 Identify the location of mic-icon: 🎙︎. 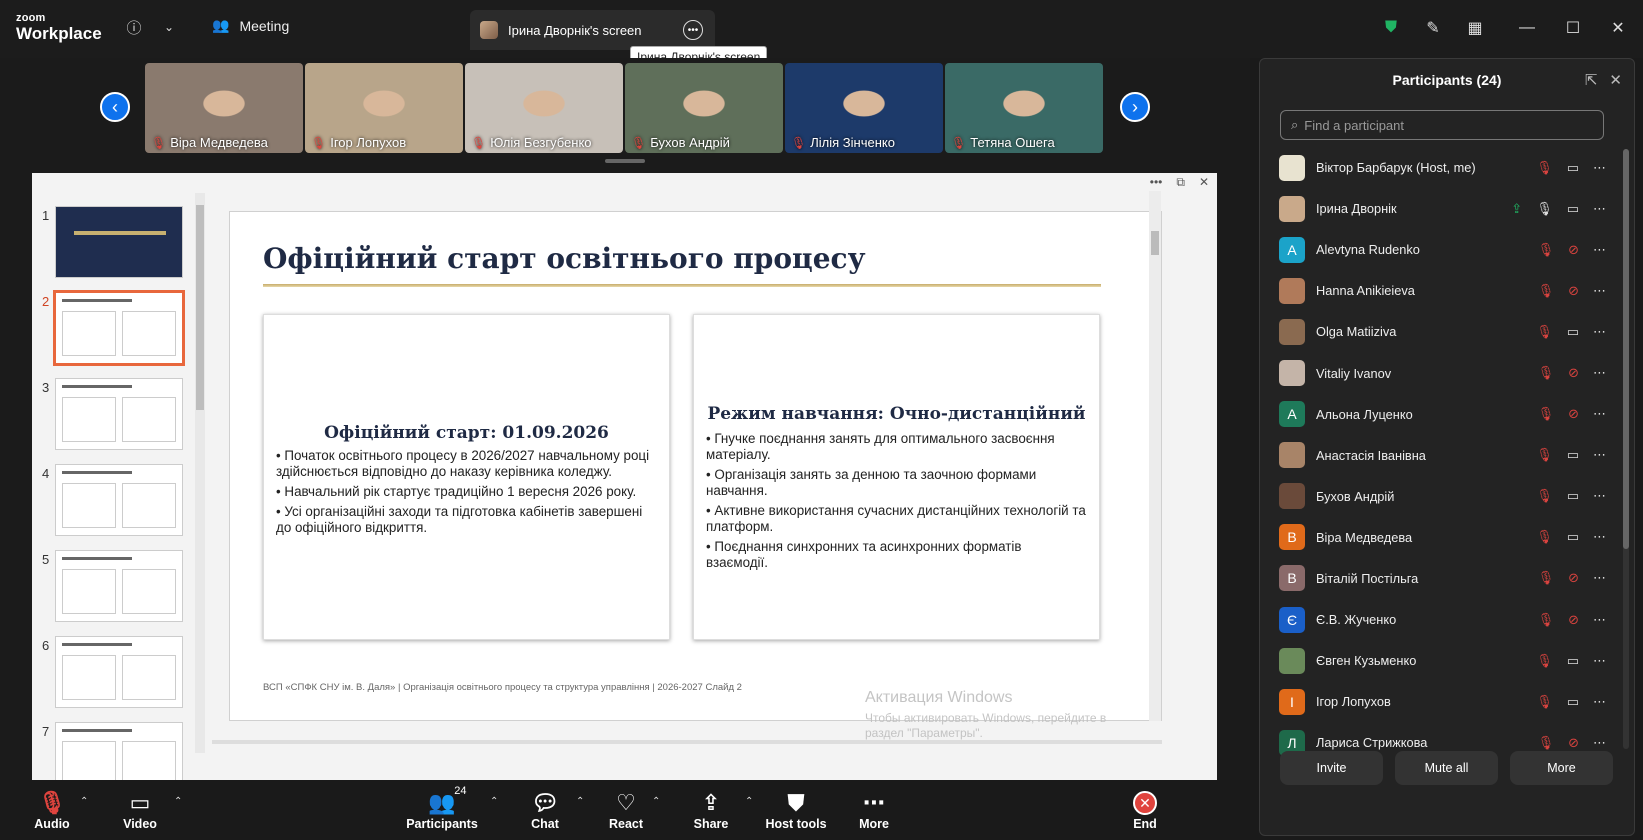
(1544, 209).